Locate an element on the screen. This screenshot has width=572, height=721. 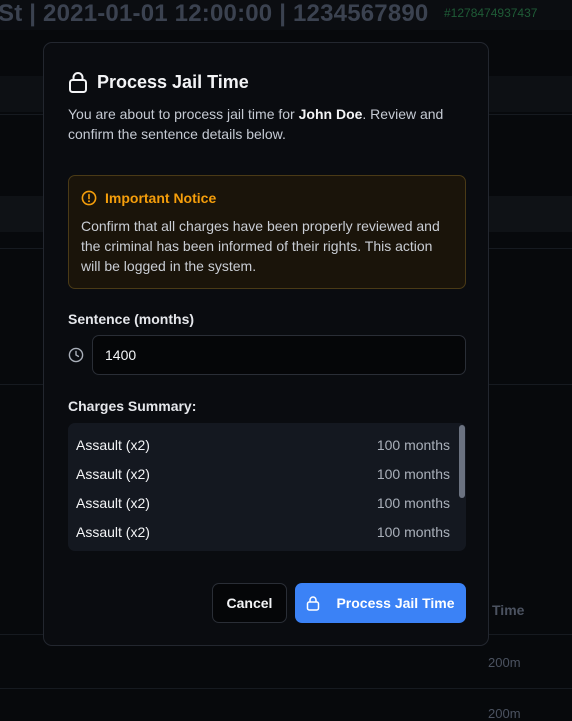
cancel-button: Cancel is located at coordinates (249, 603).